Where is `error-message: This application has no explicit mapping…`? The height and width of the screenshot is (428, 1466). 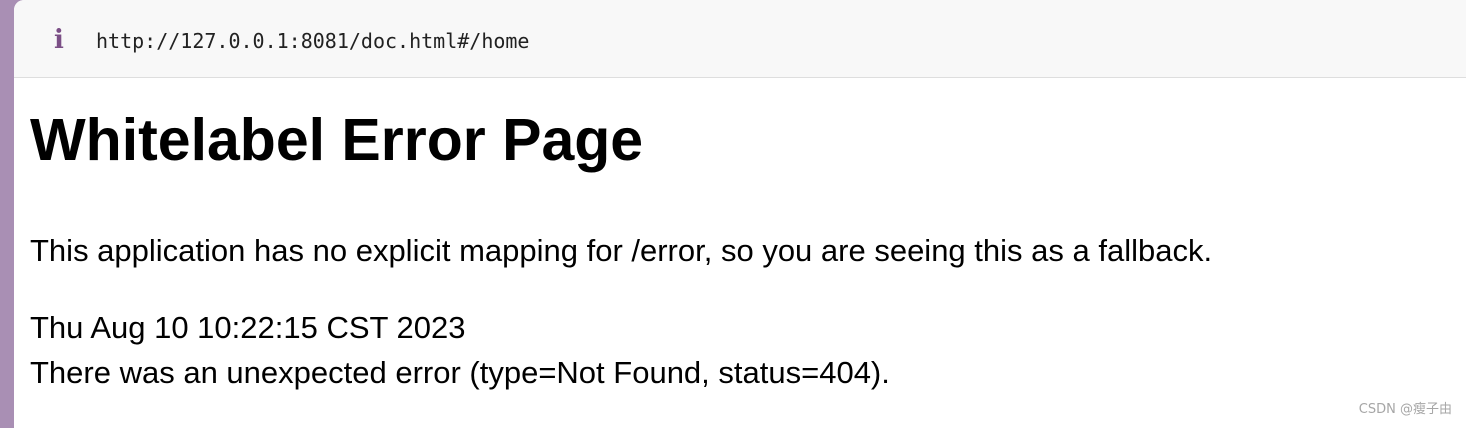 error-message: This application has no explicit mapping… is located at coordinates (621, 250).